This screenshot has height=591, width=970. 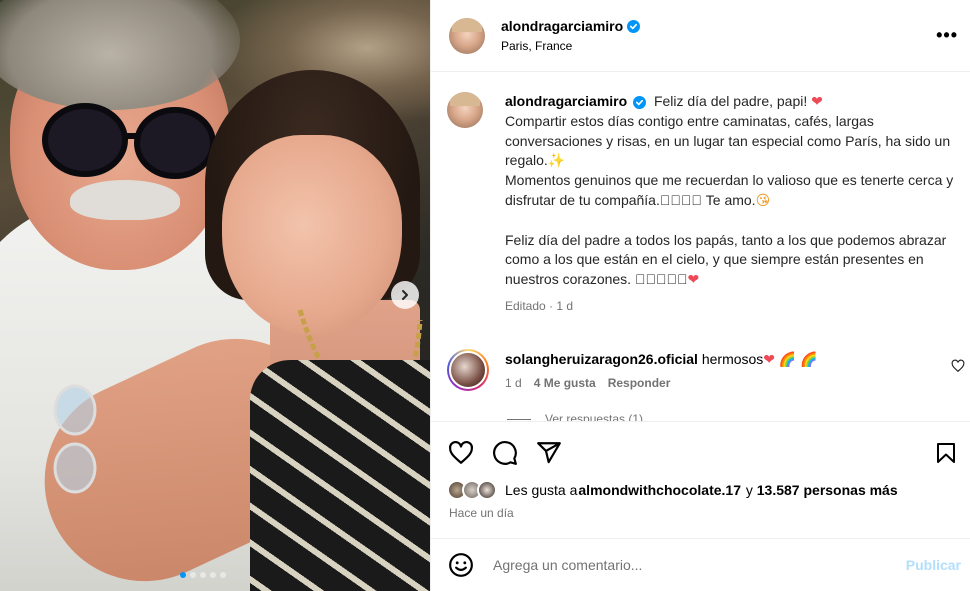 I want to click on comment-text: hermosos, so click(x=732, y=358).